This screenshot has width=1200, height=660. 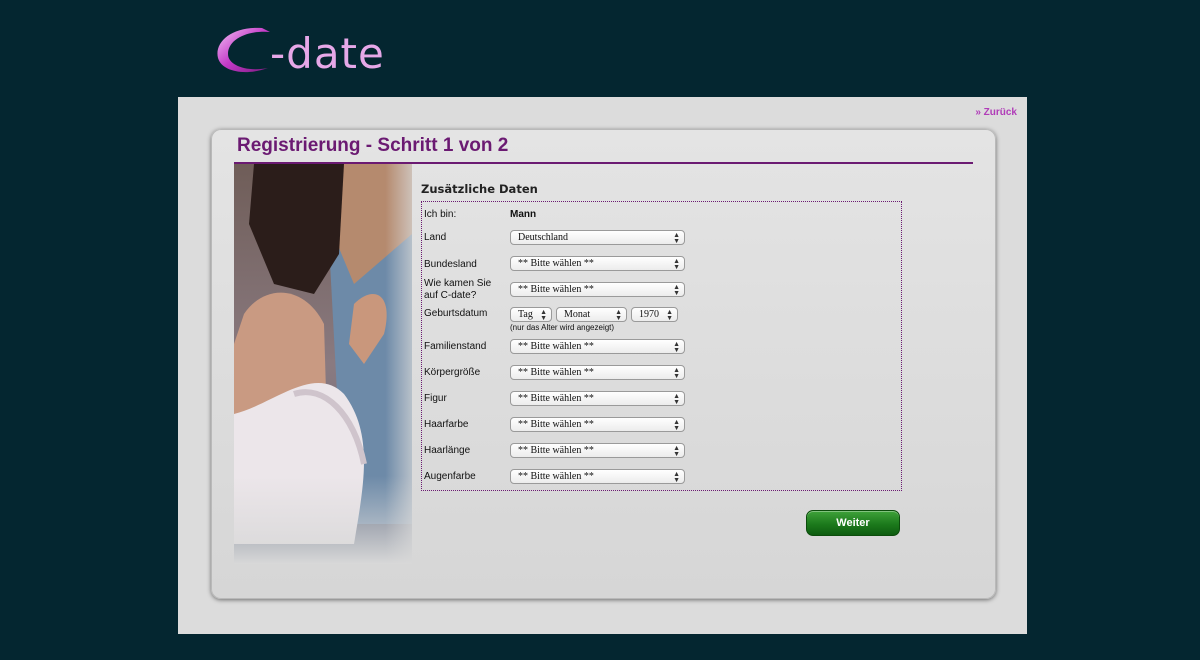 I want to click on referral-label: Wie kamen Sie auf C-date?, so click(x=458, y=289).